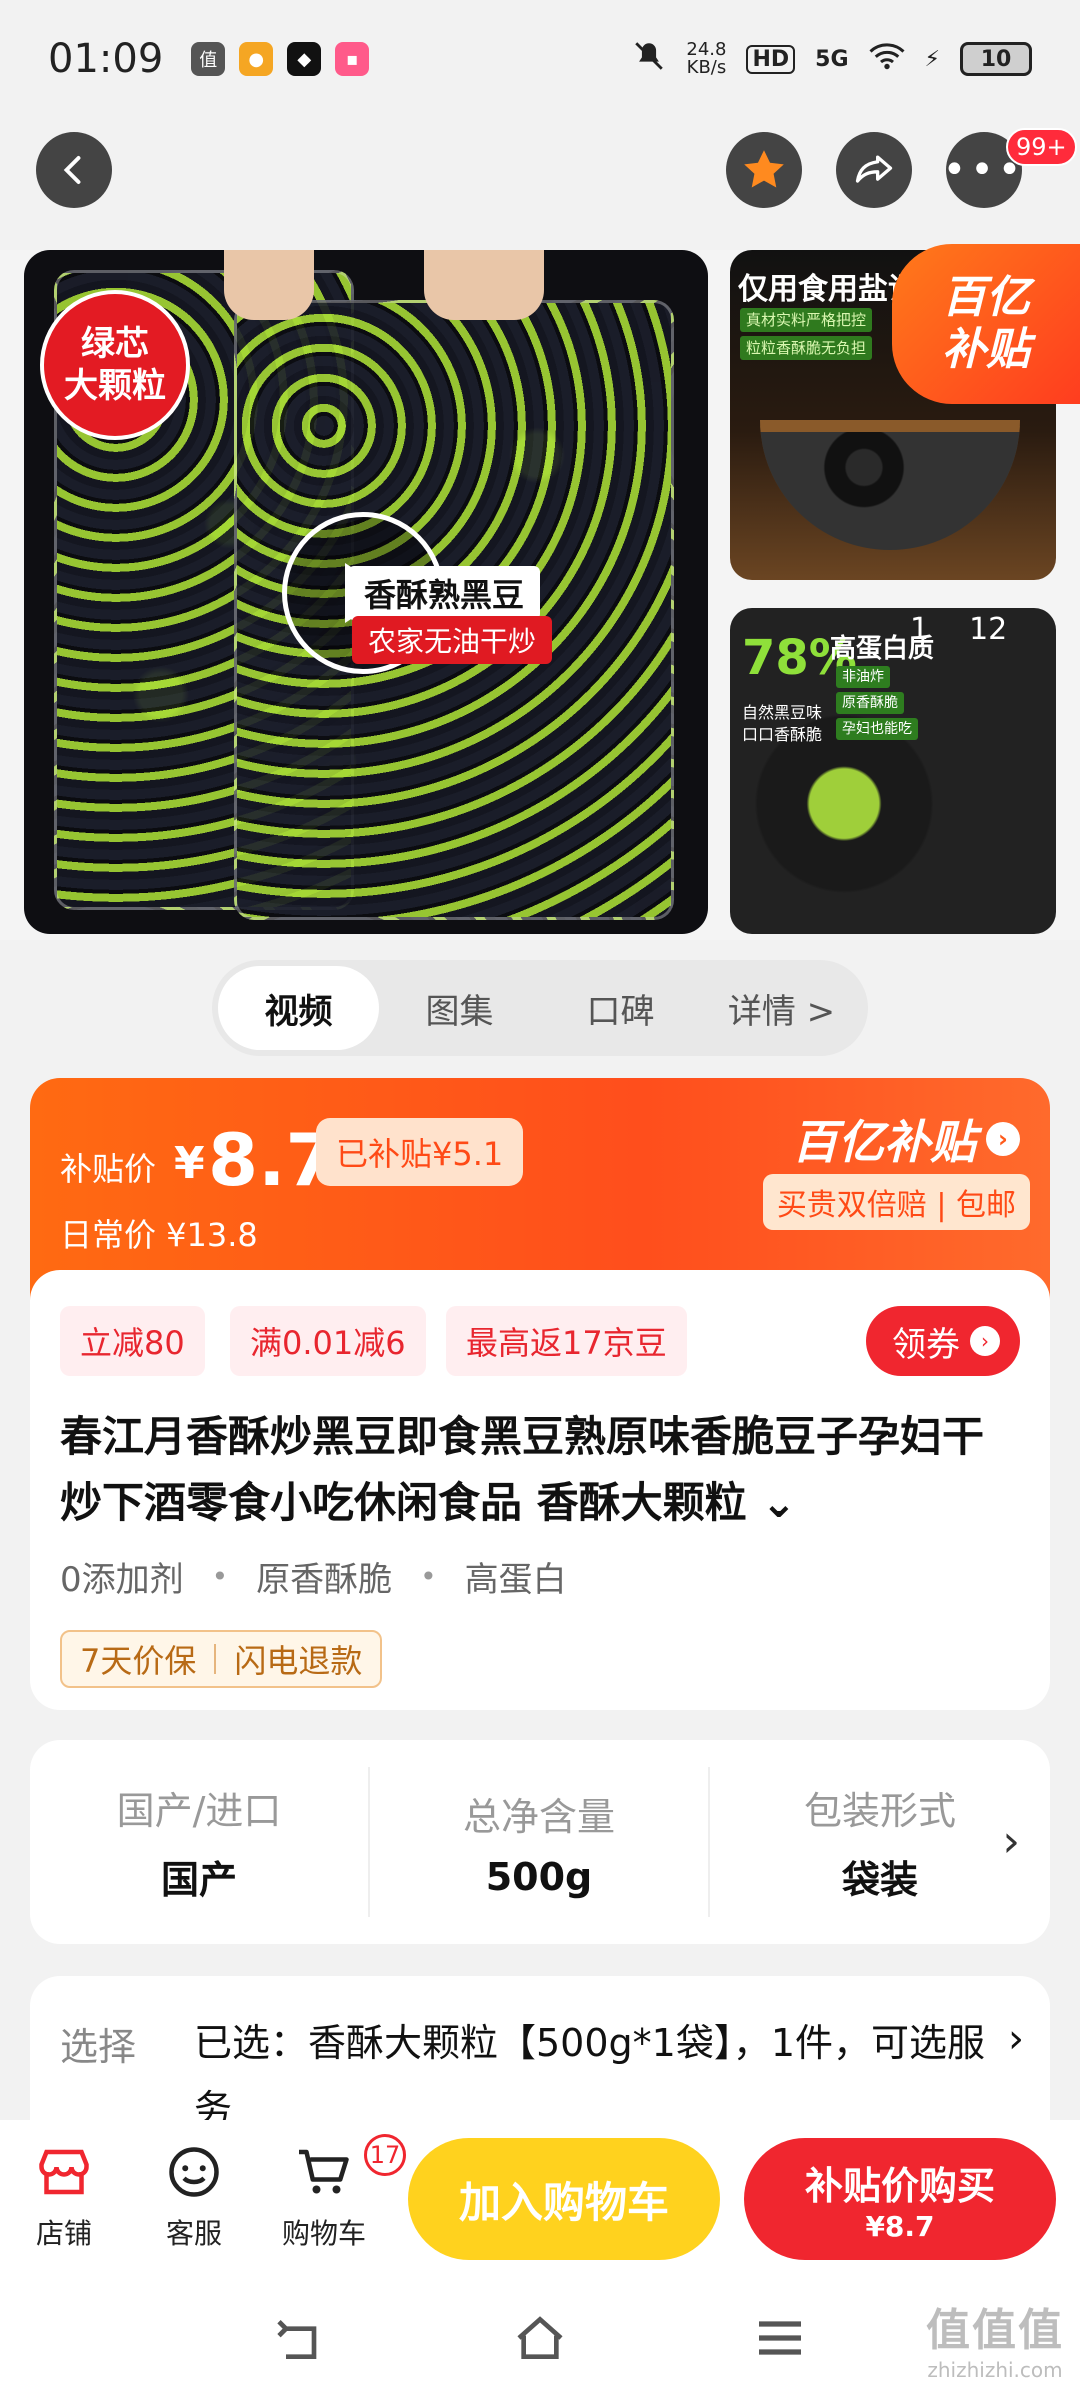  I want to click on watermark-url: zhizhizhi.com, so click(995, 2370).